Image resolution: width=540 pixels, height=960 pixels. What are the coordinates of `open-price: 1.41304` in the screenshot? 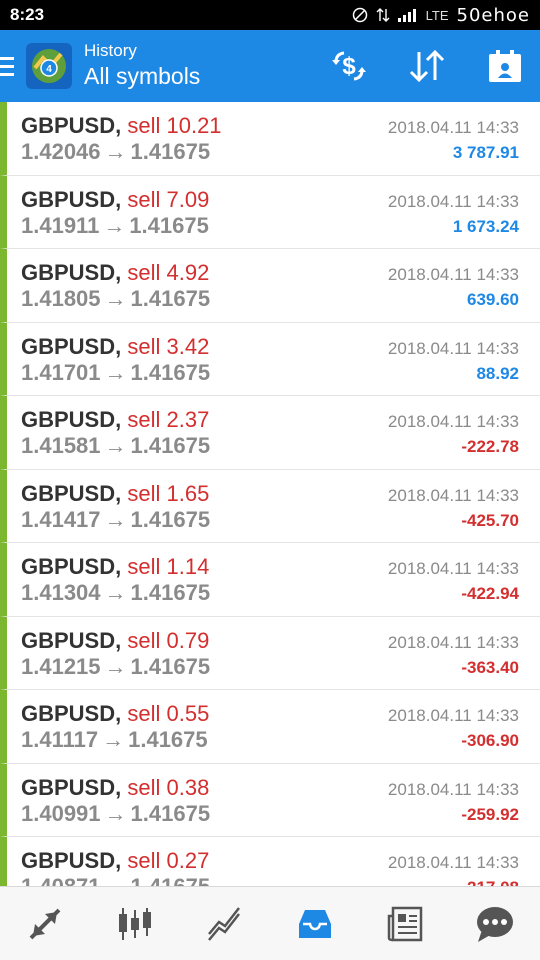 It's located at (61, 592).